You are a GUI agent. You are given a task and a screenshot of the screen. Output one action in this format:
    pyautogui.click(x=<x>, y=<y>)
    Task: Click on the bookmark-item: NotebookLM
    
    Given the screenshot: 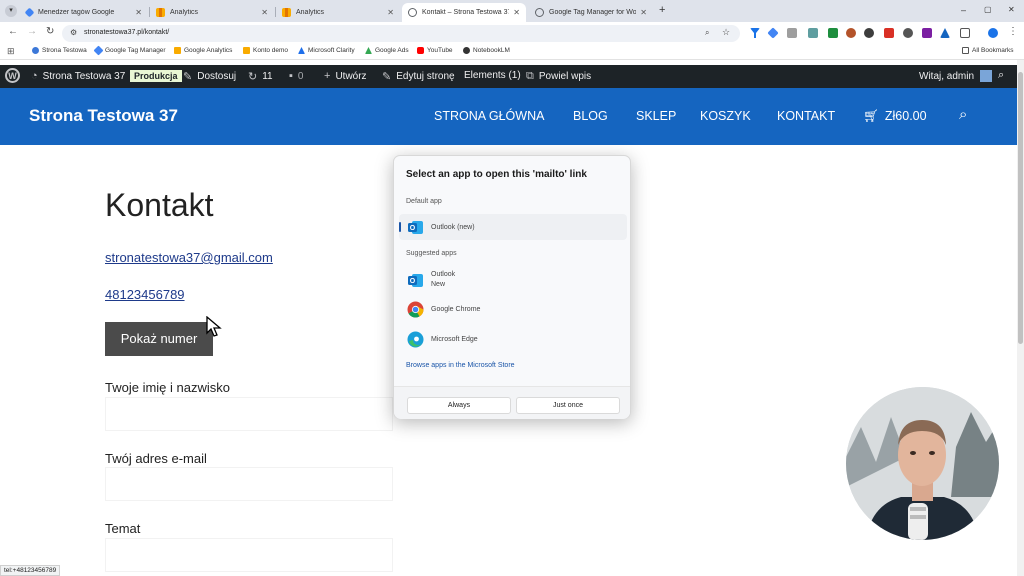 What is the action you would take?
    pyautogui.click(x=486, y=50)
    